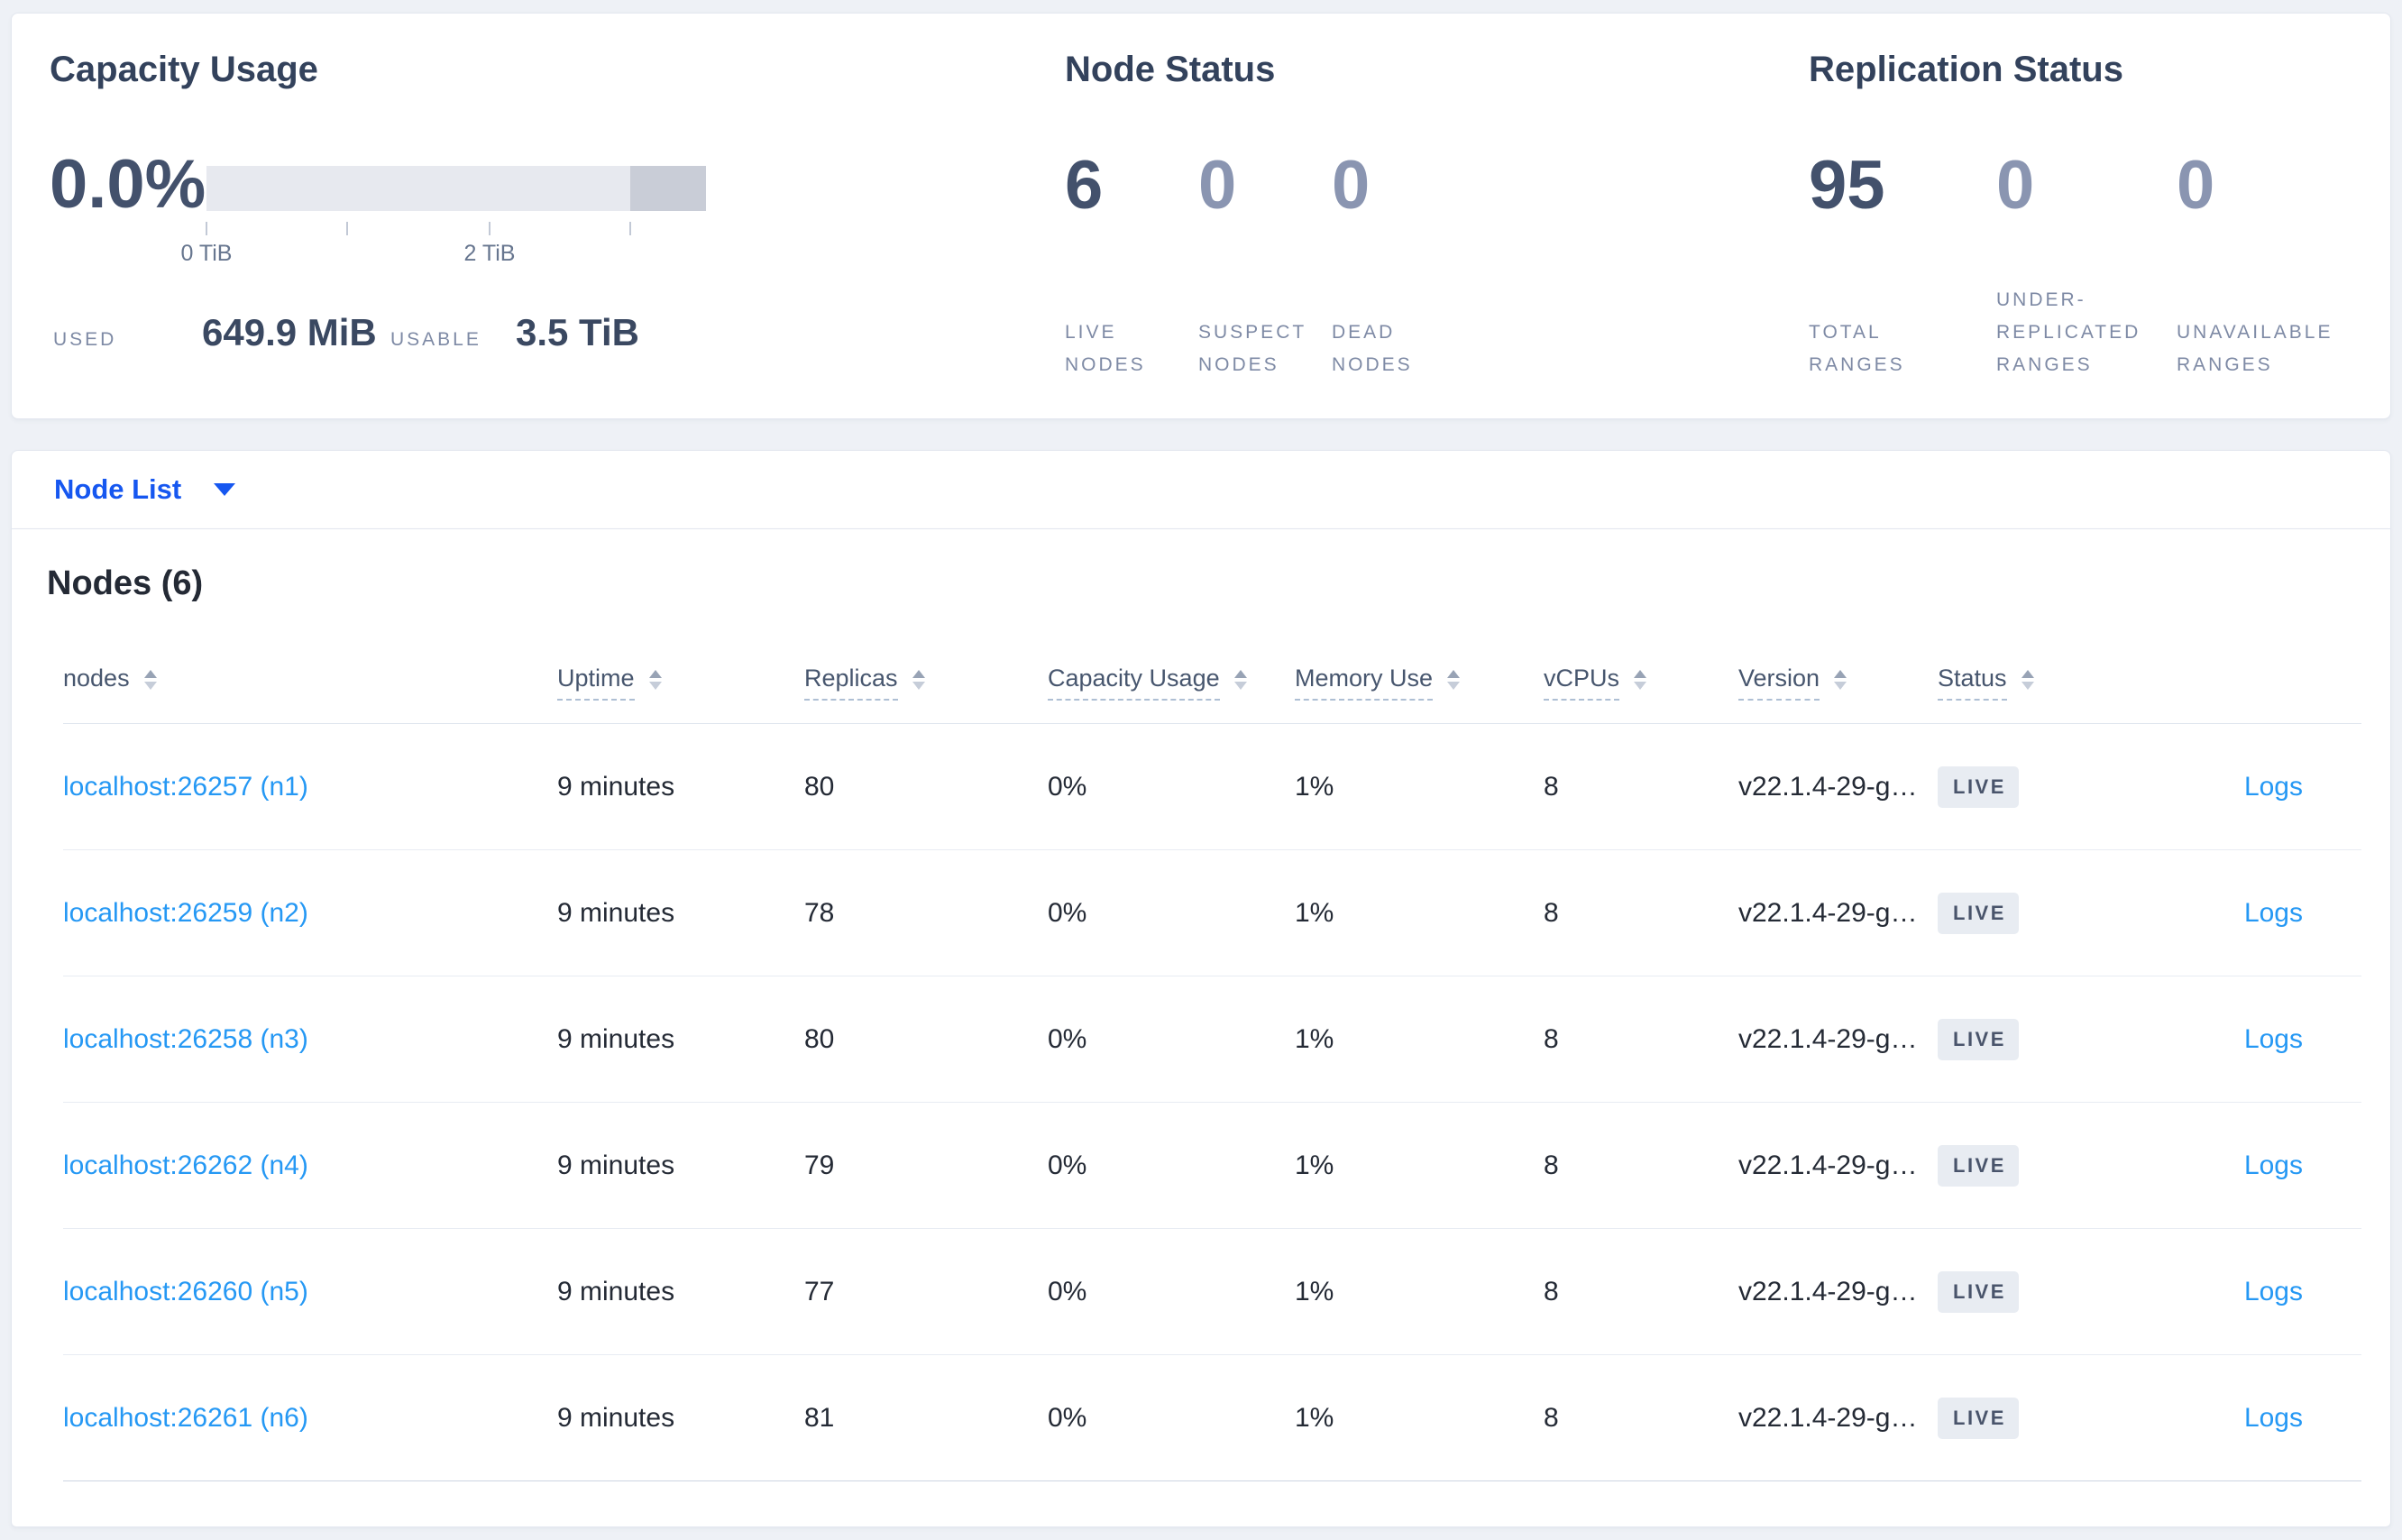  I want to click on dead-nodes-label: DEAD NODES, so click(1372, 349).